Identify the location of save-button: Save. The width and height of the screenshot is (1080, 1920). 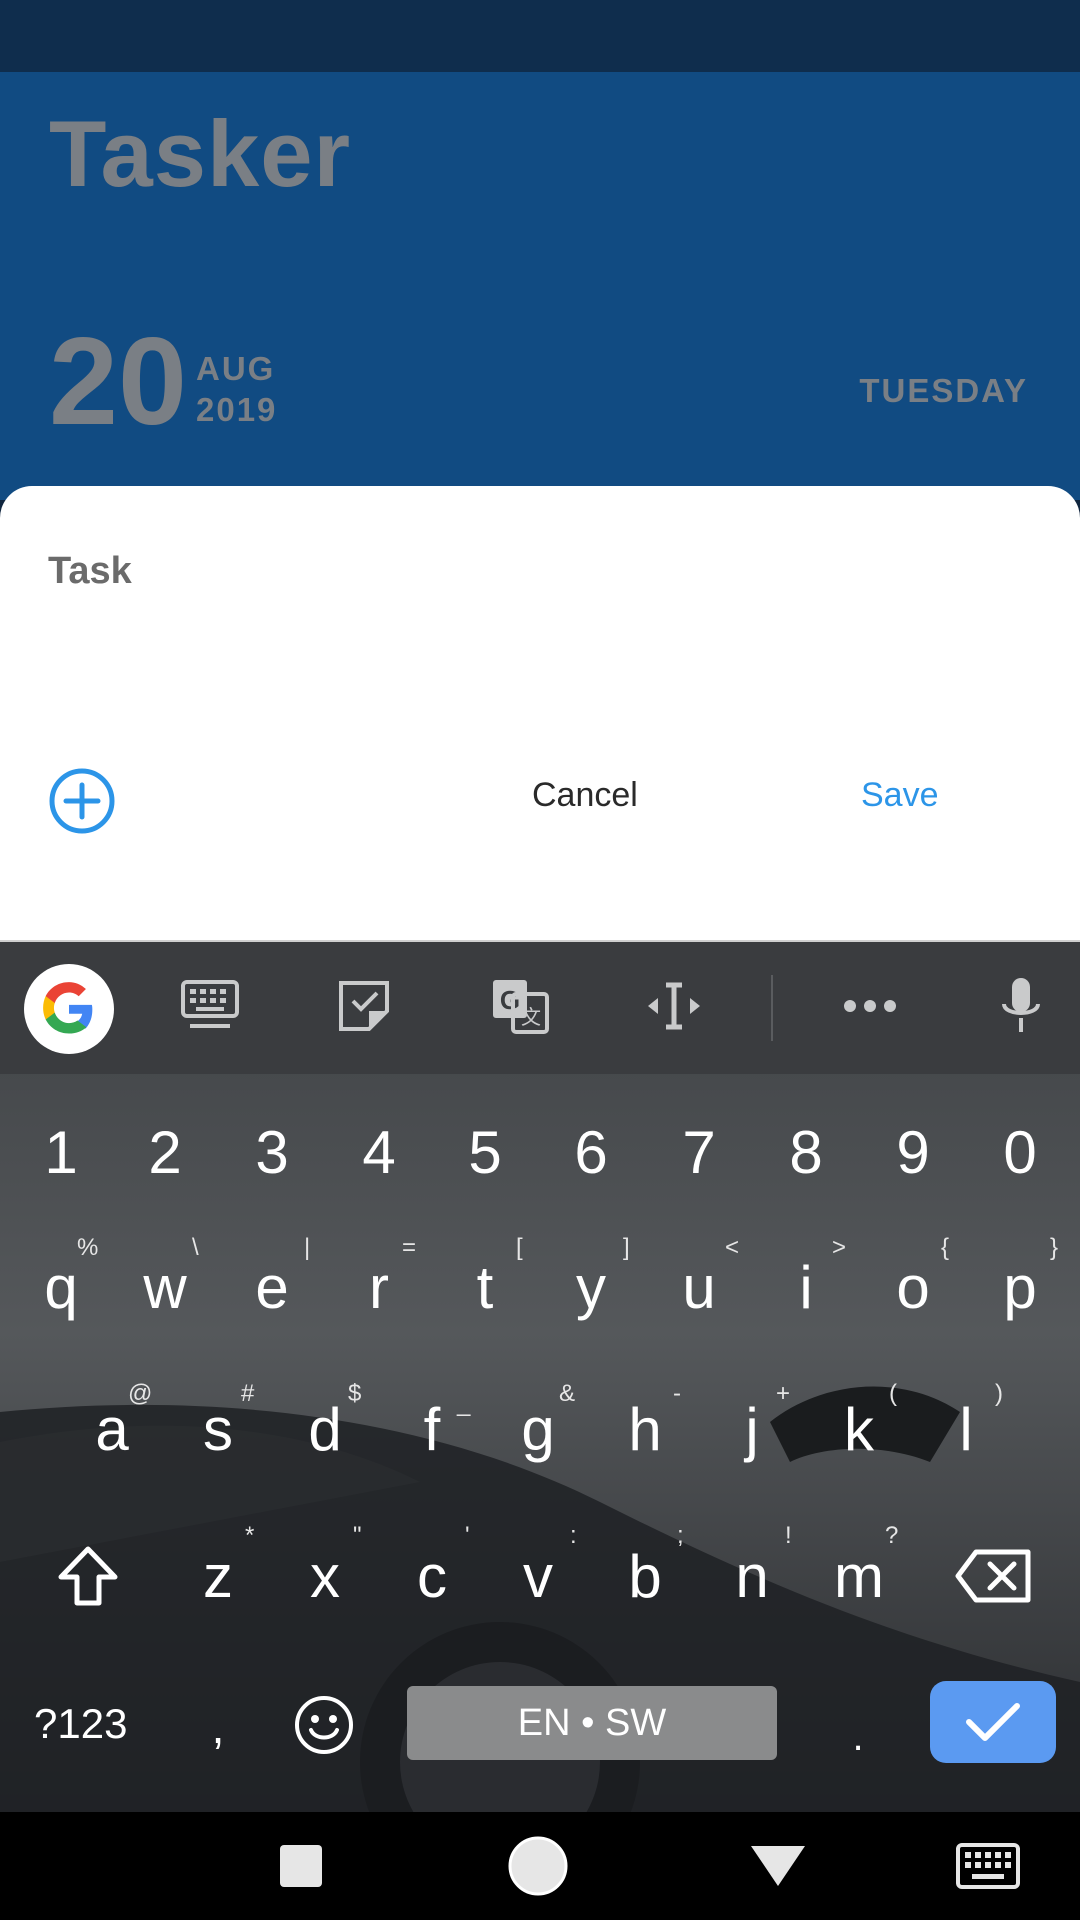
(900, 795).